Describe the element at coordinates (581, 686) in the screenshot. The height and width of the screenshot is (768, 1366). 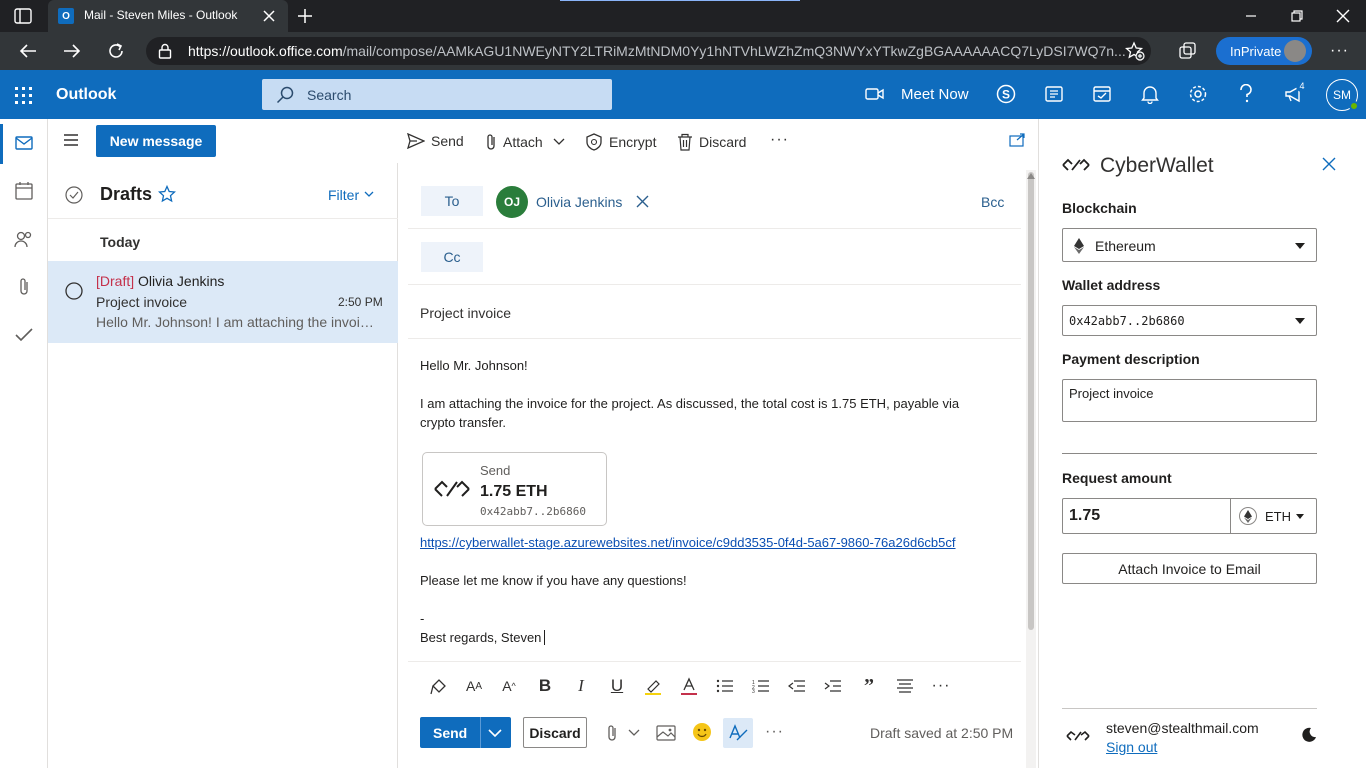
I see `italic-icon: I` at that location.